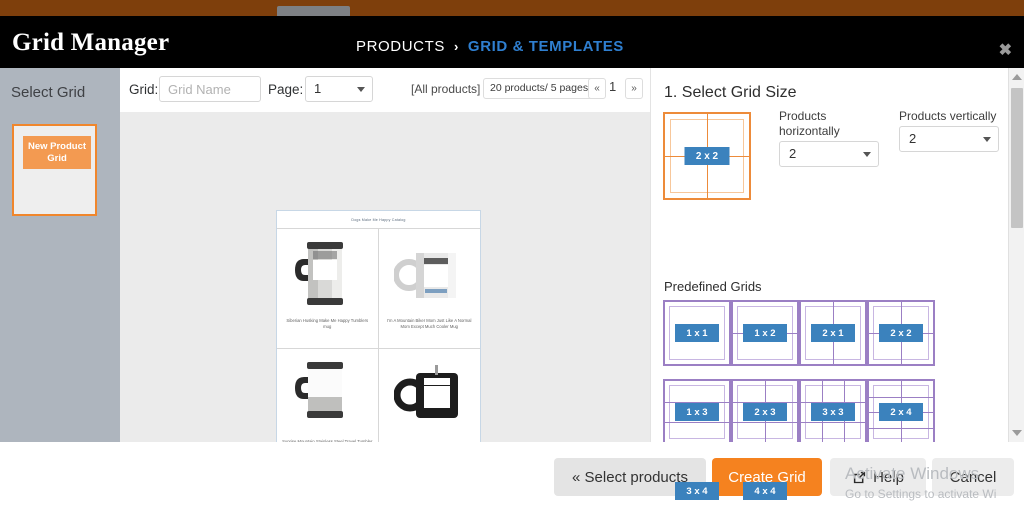  I want to click on products-vertically-select: 2, so click(949, 139).